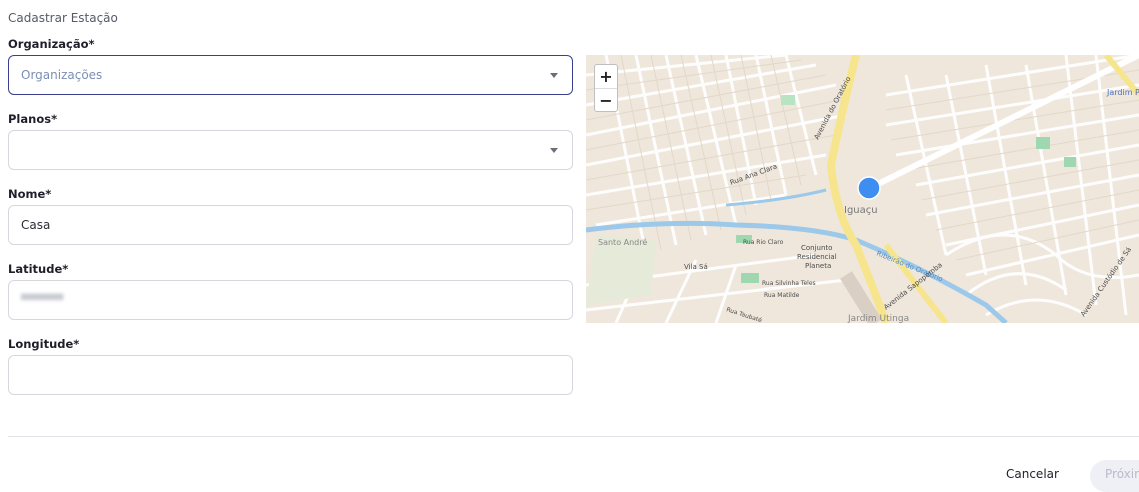 This screenshot has width=1139, height=492. Describe the element at coordinates (62, 75) in the screenshot. I see `organizacao-placeholder: Organizações` at that location.